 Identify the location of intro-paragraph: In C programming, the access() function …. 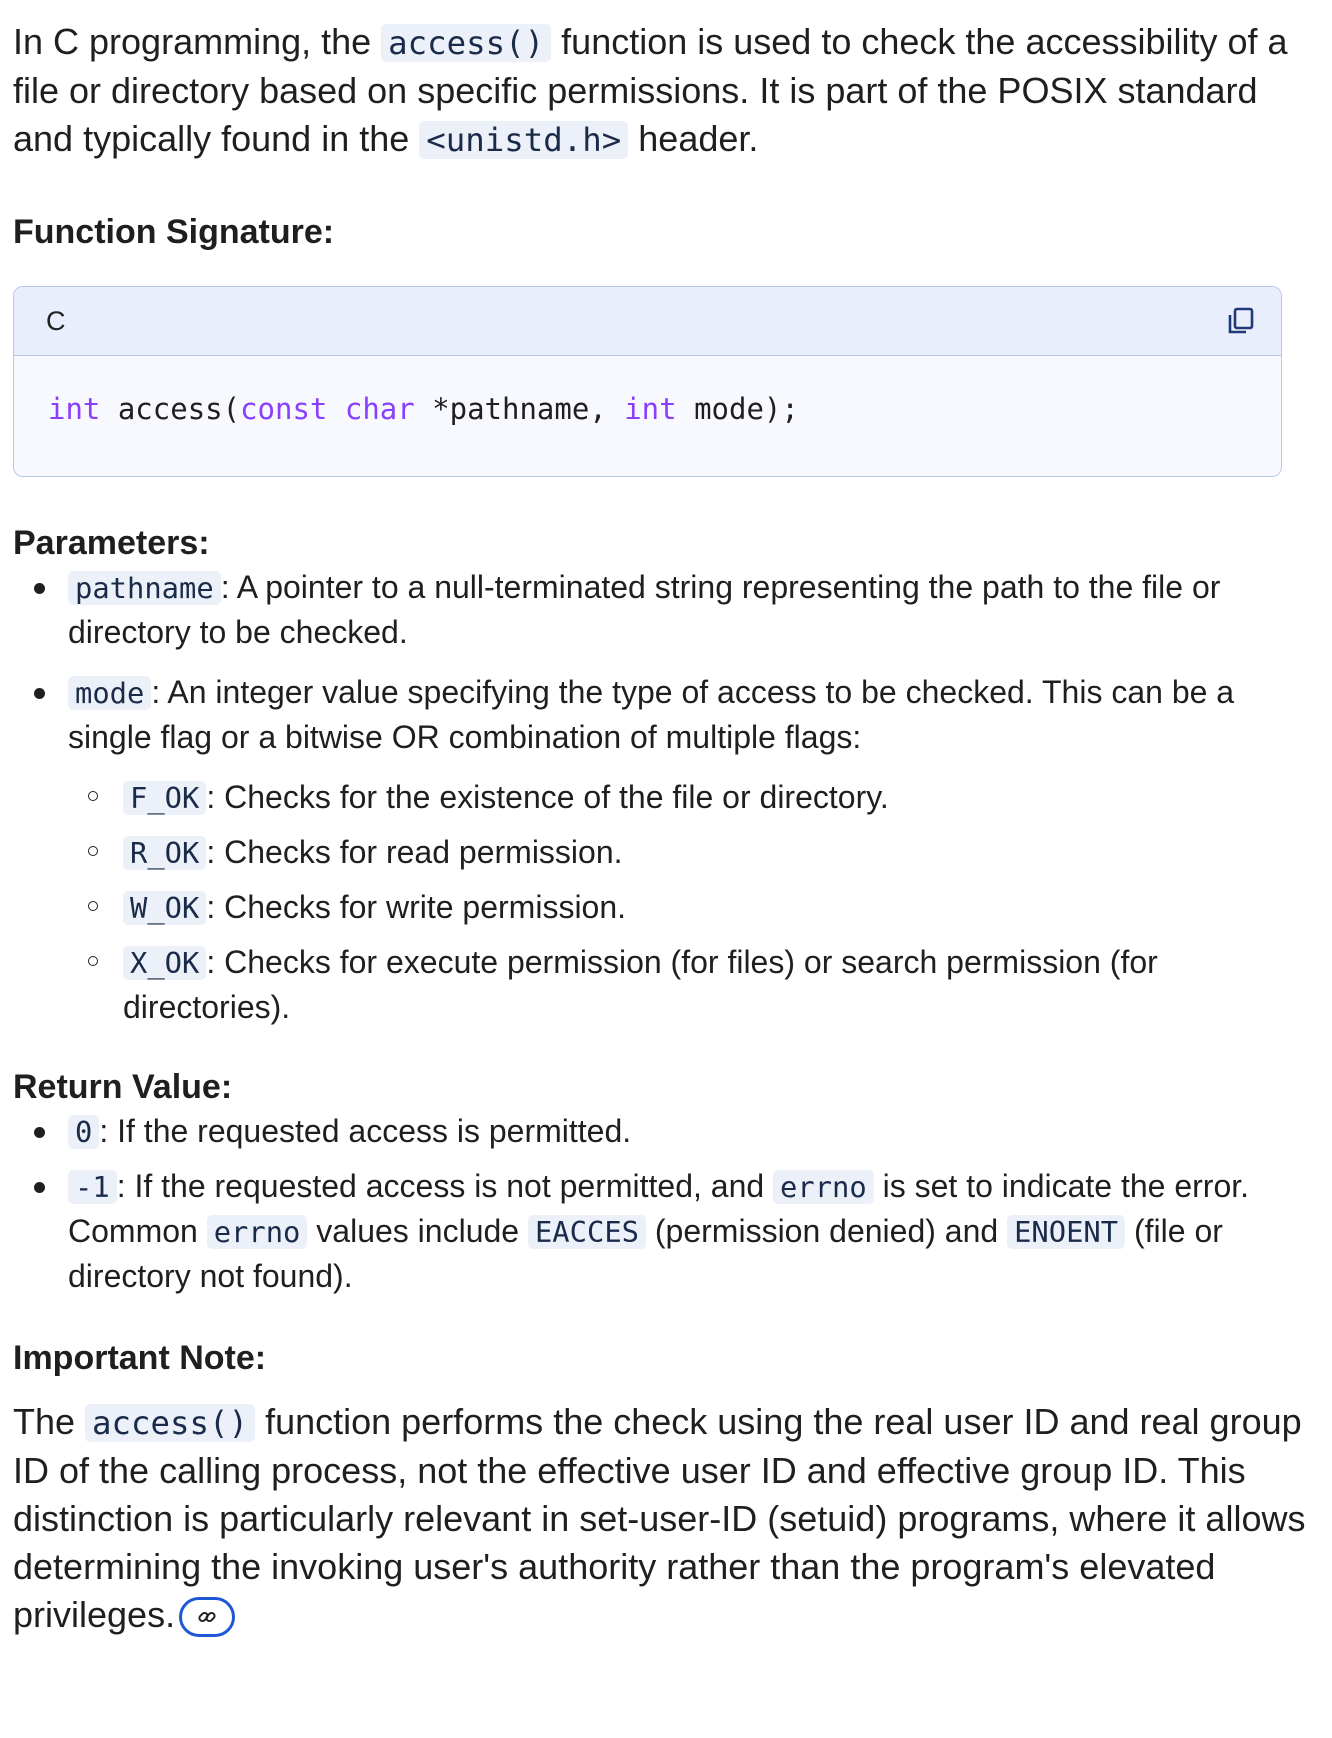
(662, 82).